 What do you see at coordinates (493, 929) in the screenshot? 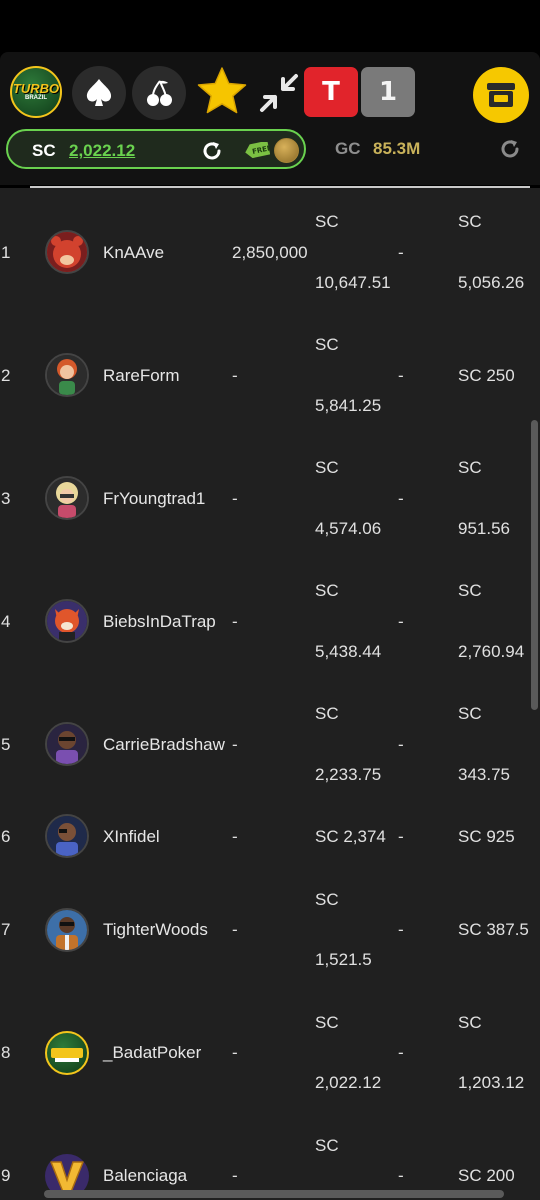
I see `prize-value: SC 387.5` at bounding box center [493, 929].